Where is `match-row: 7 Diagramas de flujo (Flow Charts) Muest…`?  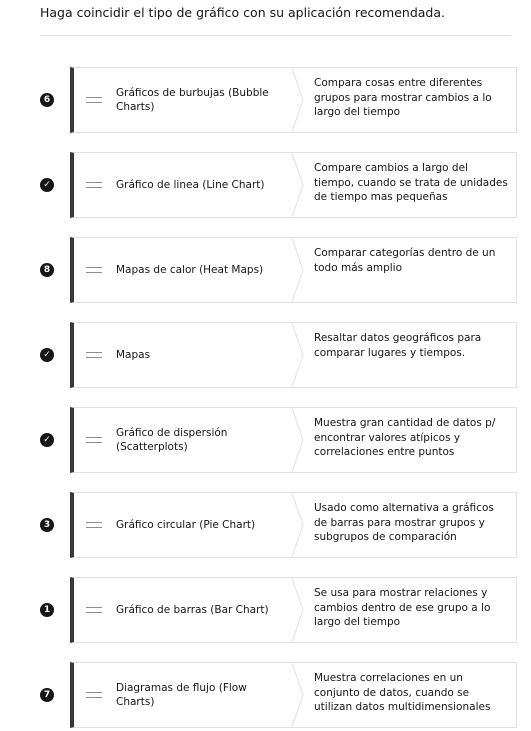 match-row: 7 Diagramas de flujo (Flow Charts) Muest… is located at coordinates (278, 695).